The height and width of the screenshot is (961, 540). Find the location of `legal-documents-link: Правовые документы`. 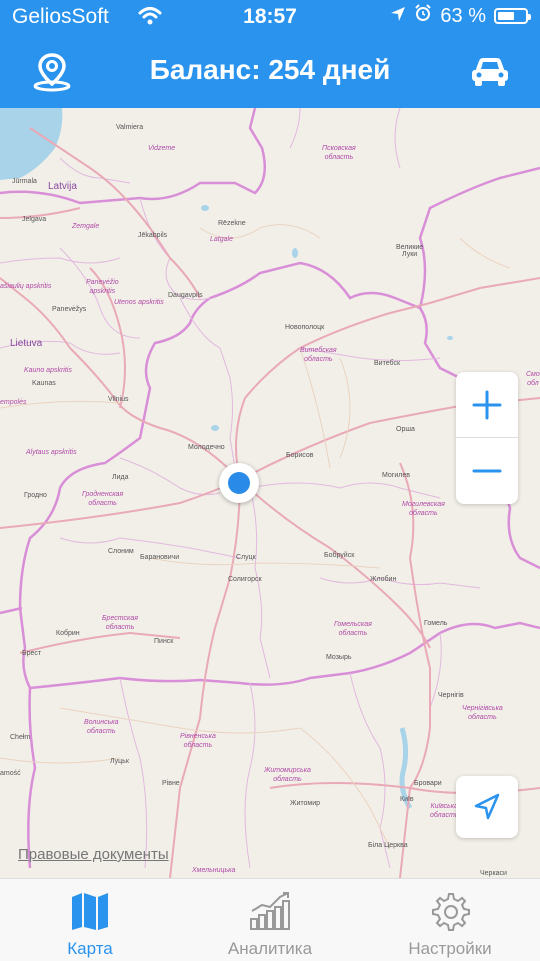

legal-documents-link: Правовые документы is located at coordinates (93, 854).